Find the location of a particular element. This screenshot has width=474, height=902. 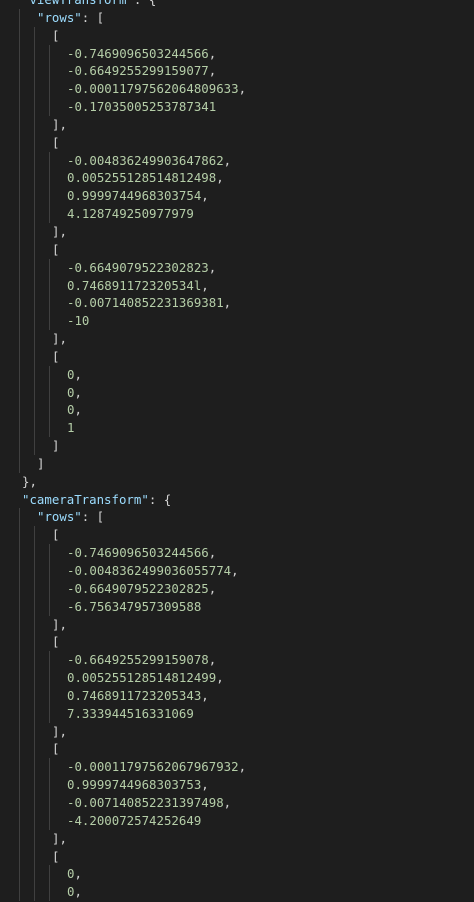

code-line: -0.00011797562064809633, is located at coordinates (237, 89).